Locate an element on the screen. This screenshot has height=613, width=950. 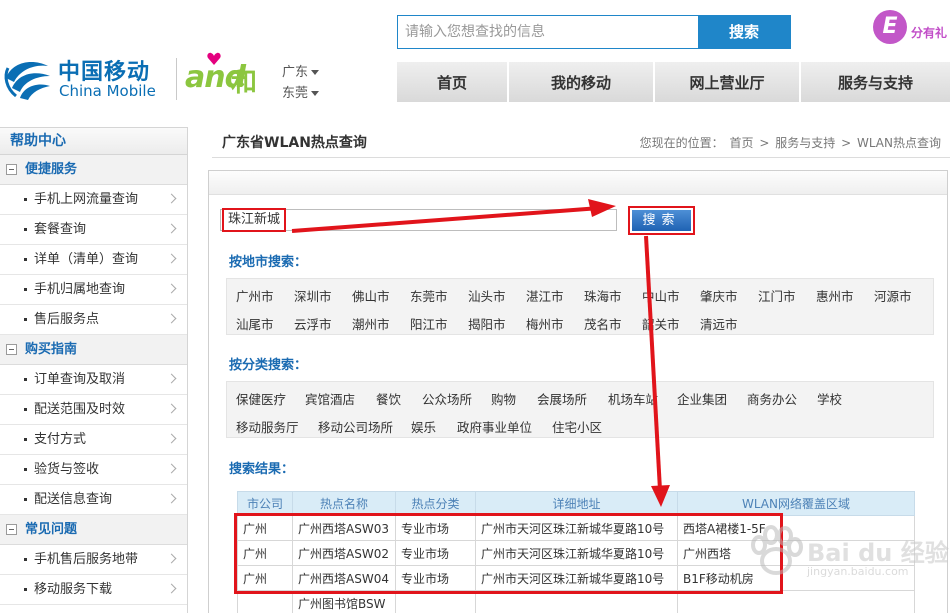
city-tag: 清远市 is located at coordinates (719, 323).